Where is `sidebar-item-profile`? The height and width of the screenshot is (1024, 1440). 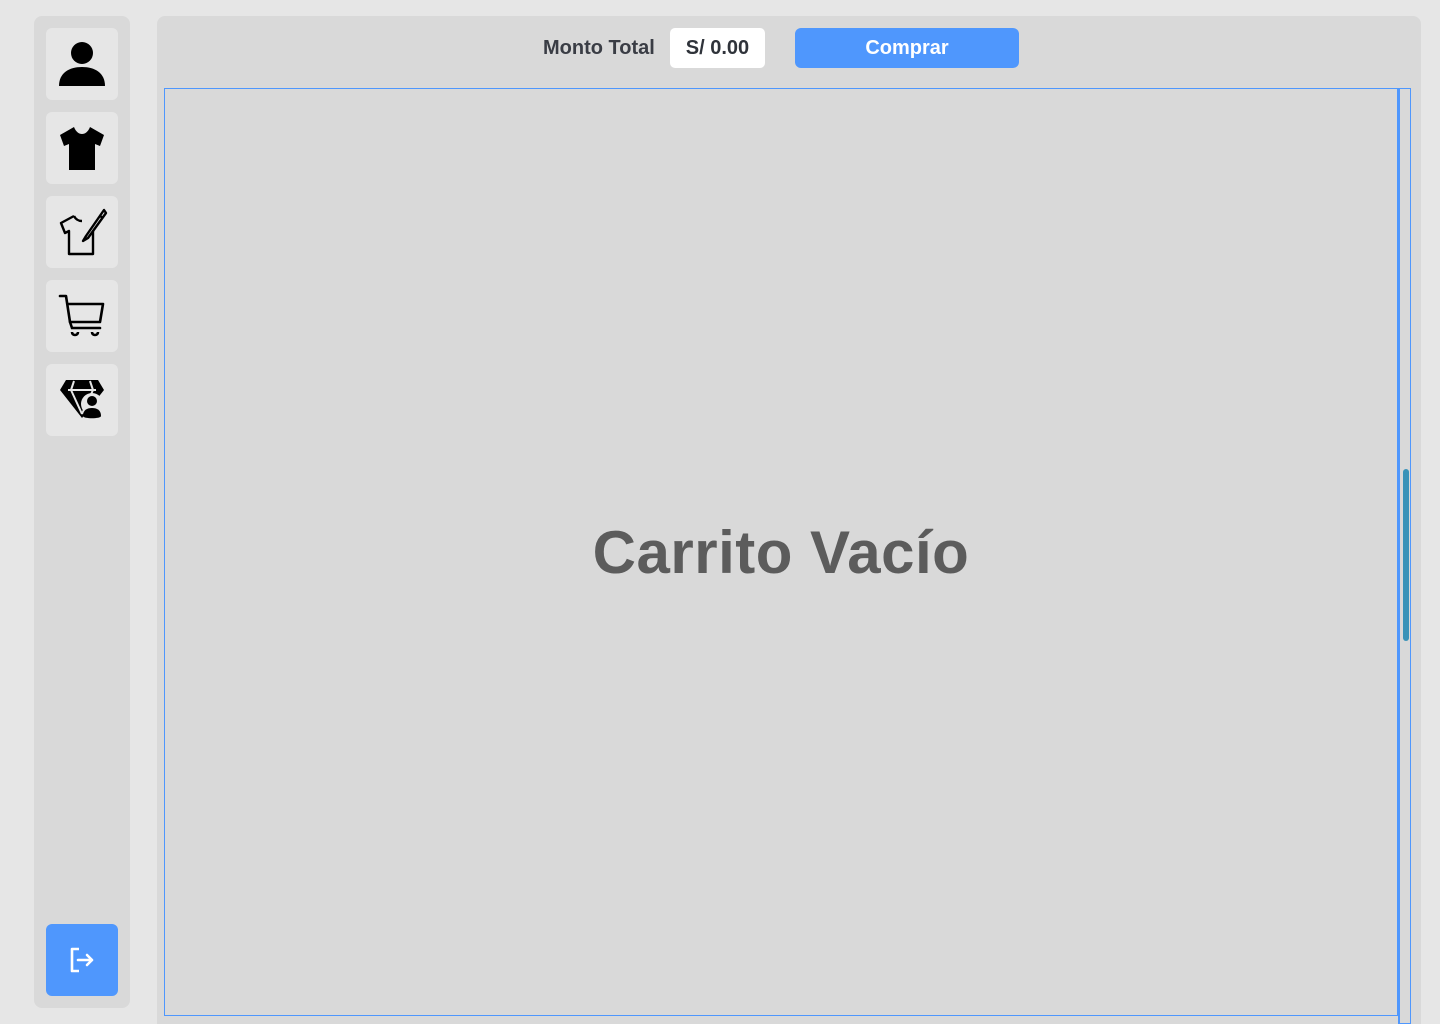
sidebar-item-profile is located at coordinates (82, 64).